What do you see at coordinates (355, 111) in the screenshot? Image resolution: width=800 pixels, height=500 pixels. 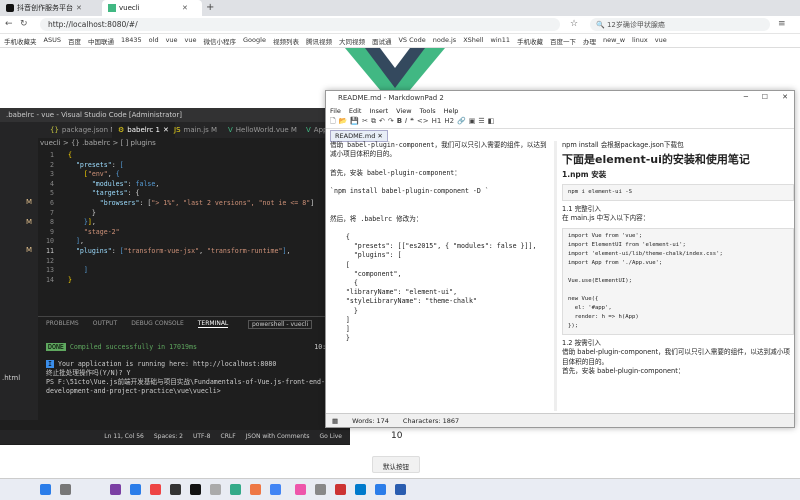 I see `menu-edit: Edit` at bounding box center [355, 111].